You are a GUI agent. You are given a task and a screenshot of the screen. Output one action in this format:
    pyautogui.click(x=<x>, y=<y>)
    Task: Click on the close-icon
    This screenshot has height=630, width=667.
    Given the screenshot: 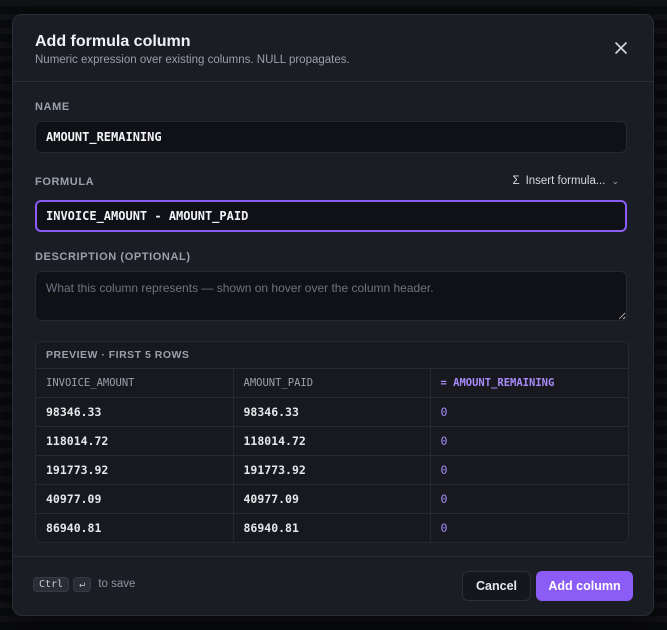 What is the action you would take?
    pyautogui.click(x=621, y=48)
    